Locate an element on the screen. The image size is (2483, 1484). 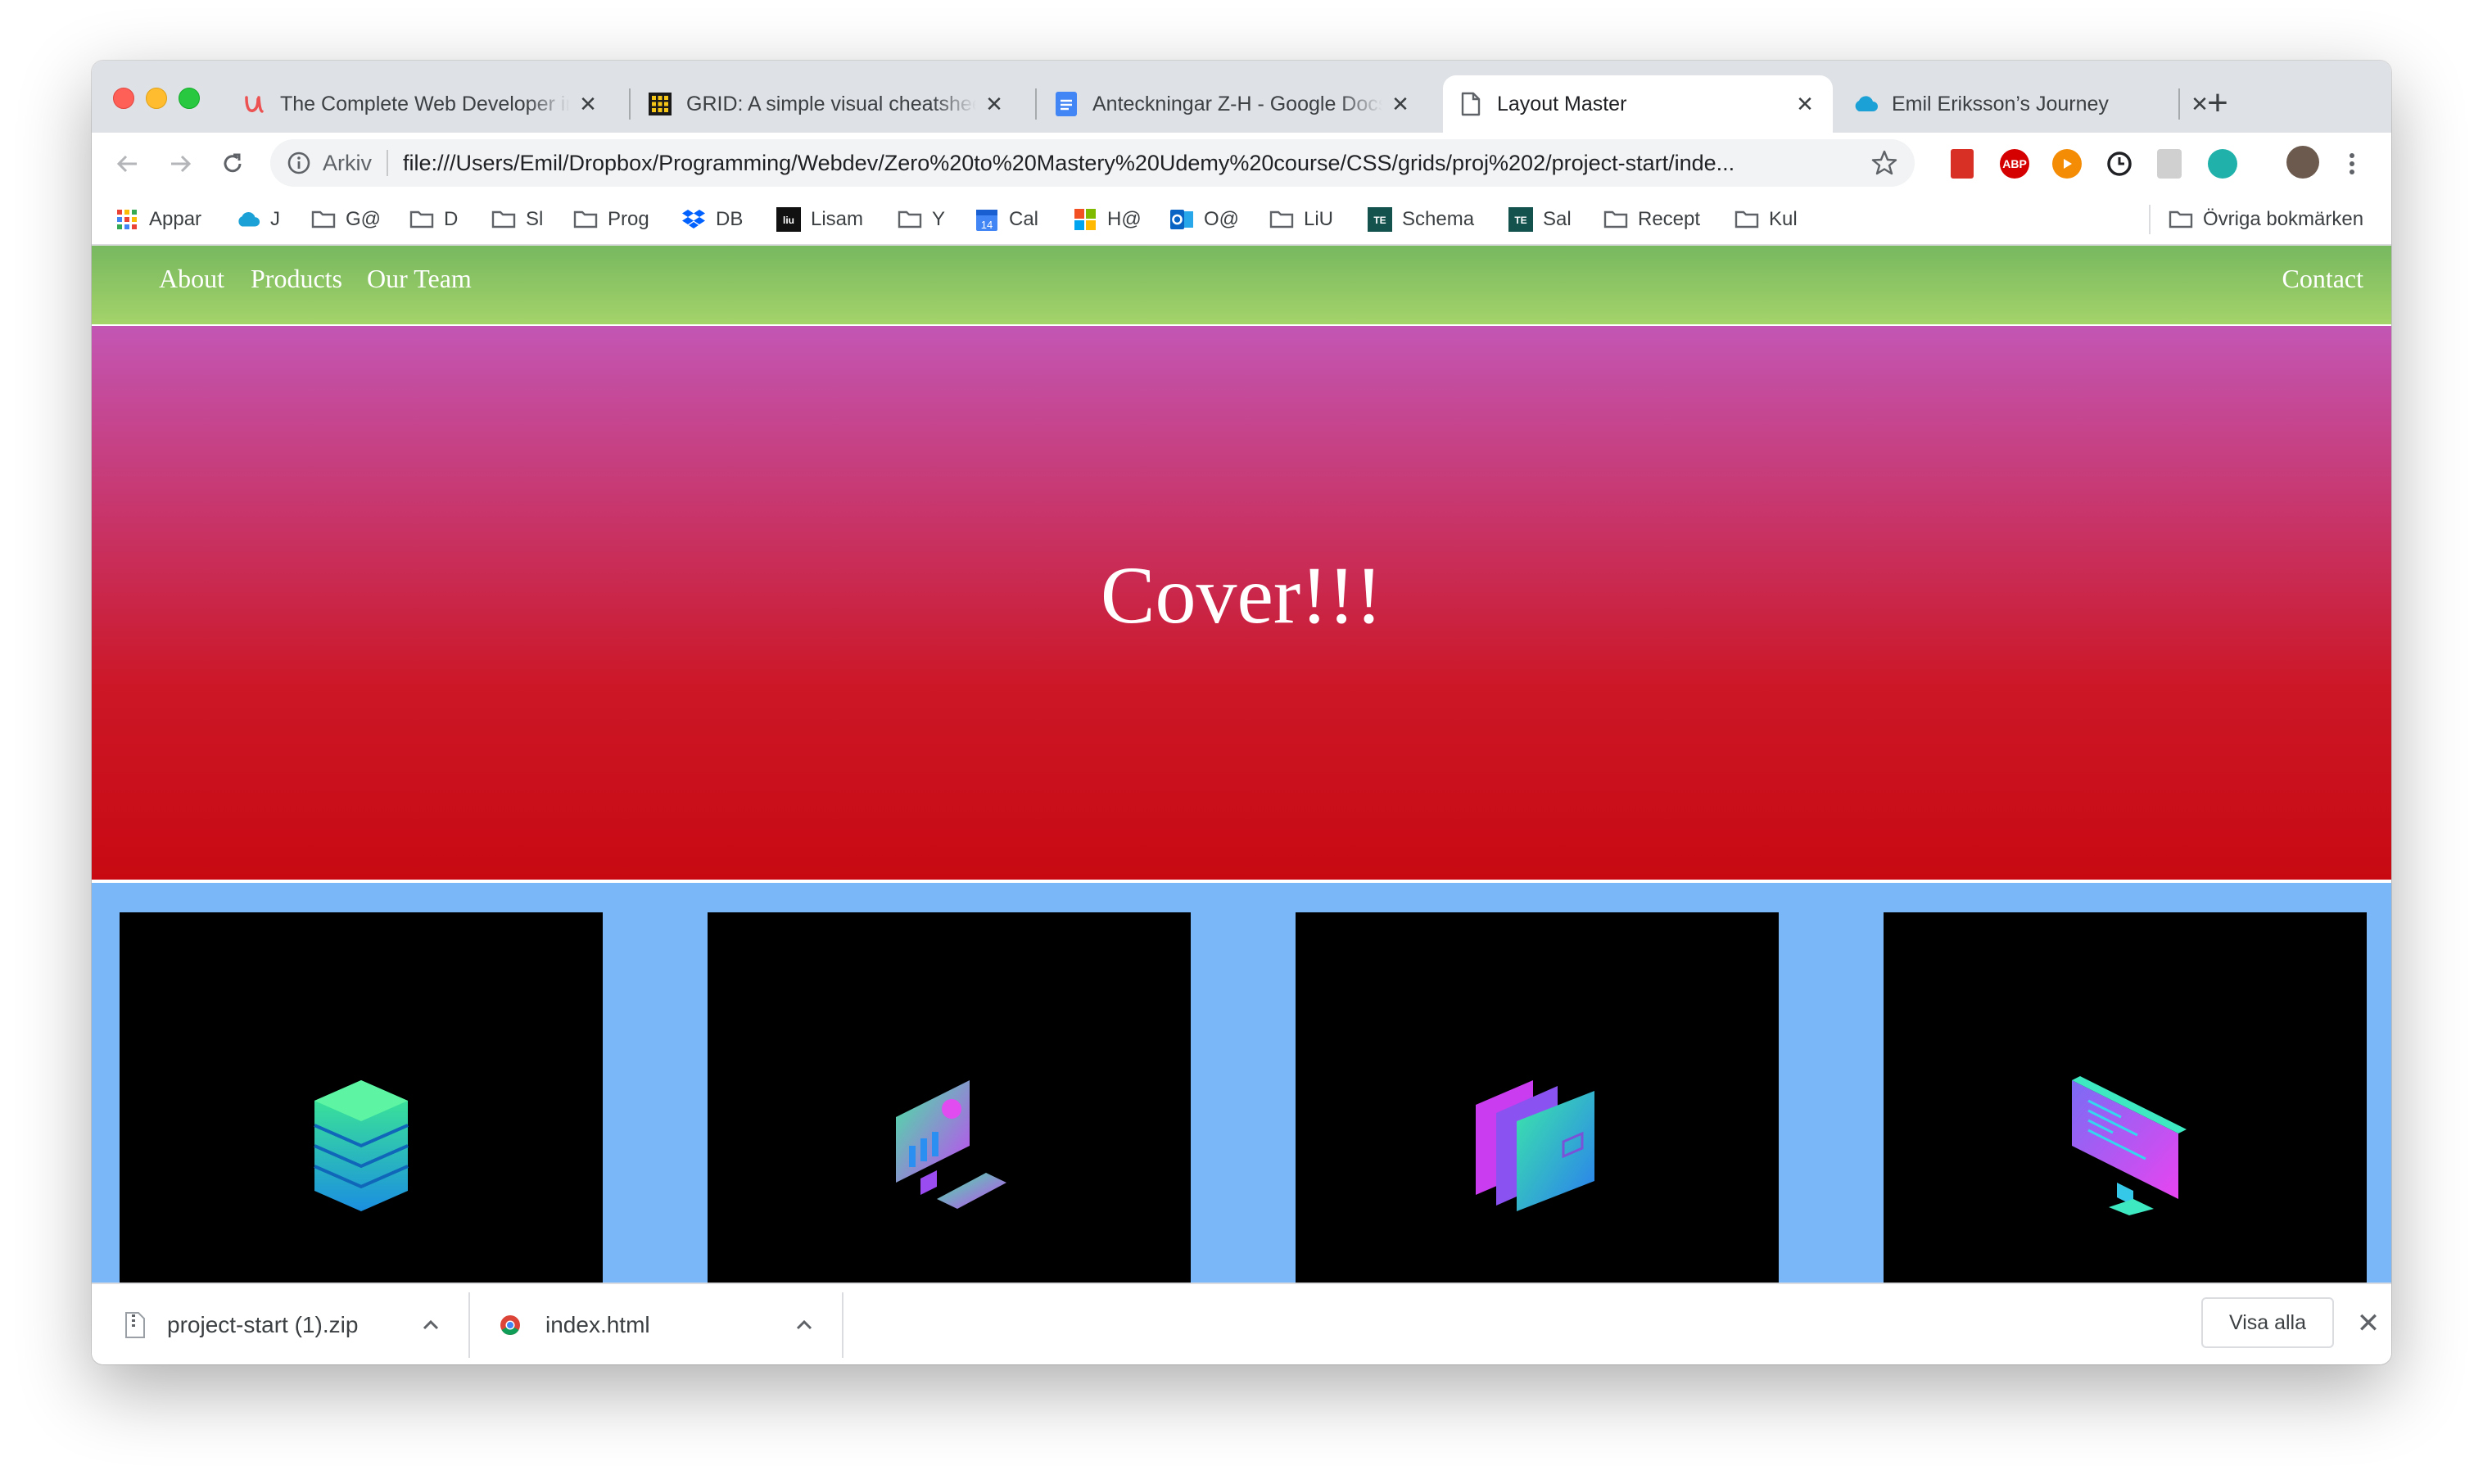
download-item-zip: project-start (1).zip is located at coordinates (241, 1324).